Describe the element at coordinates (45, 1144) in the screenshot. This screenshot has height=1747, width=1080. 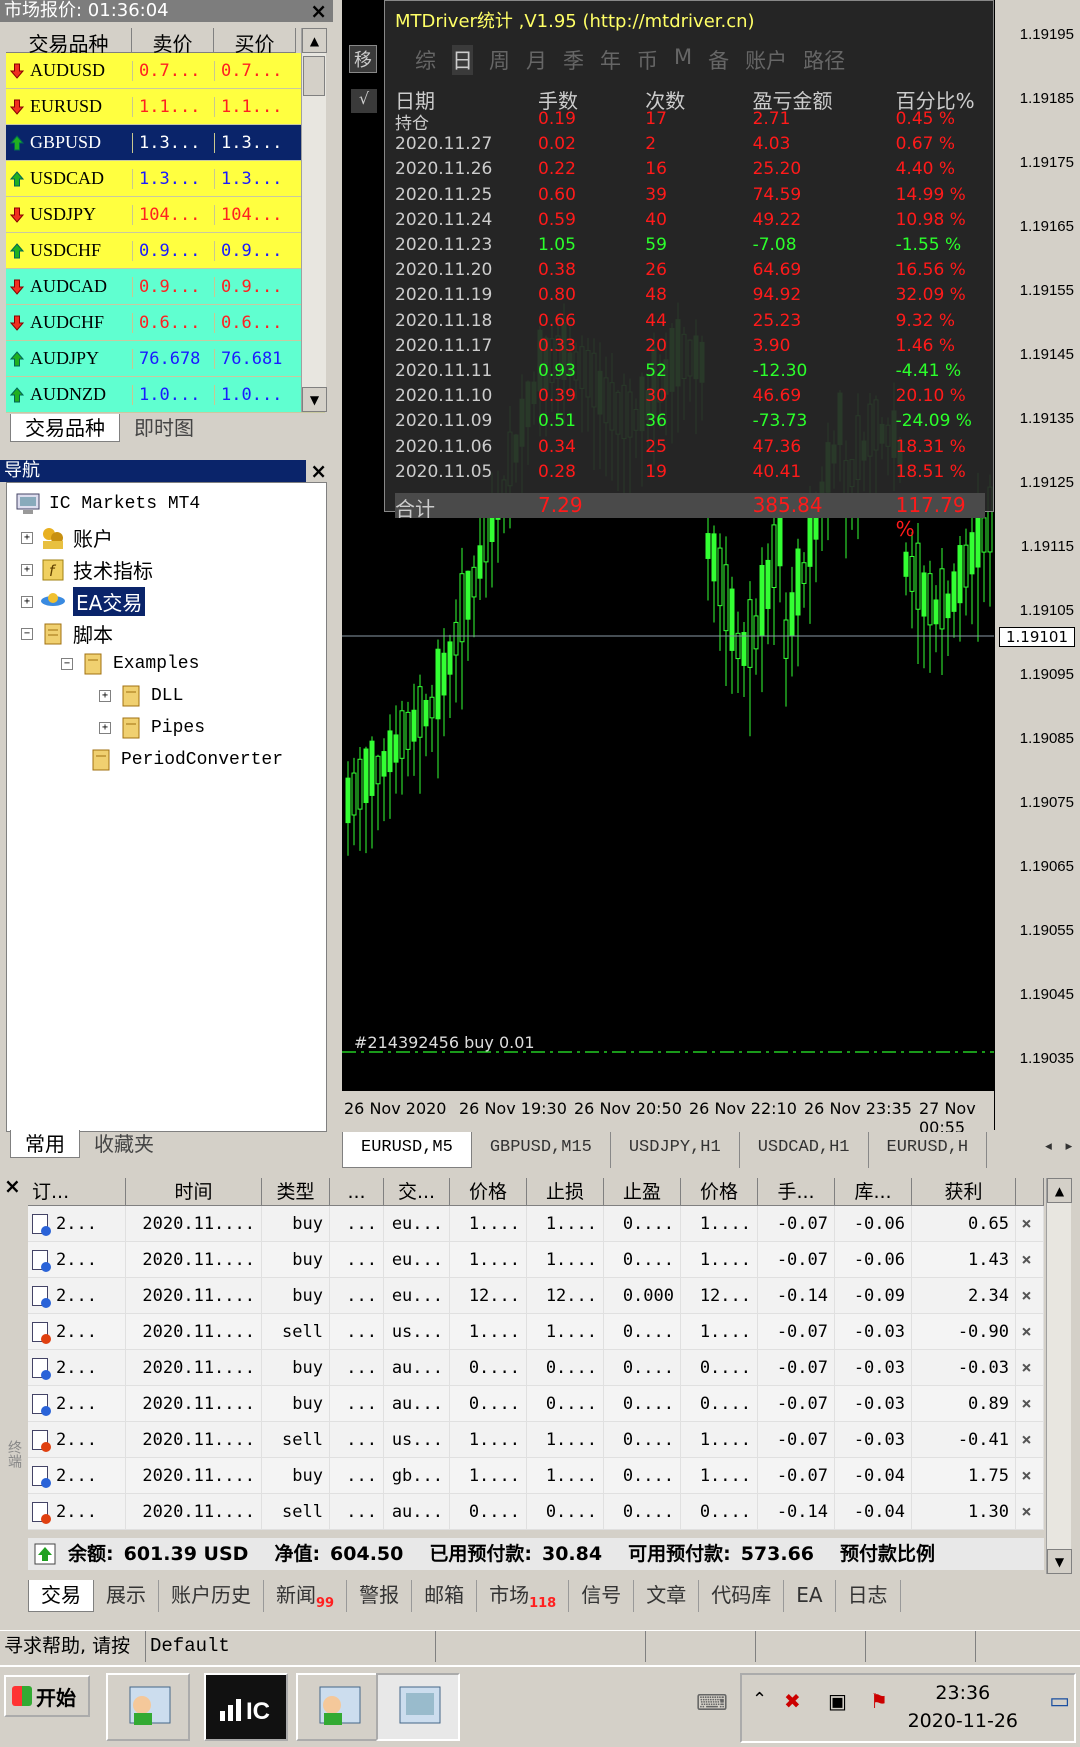
I see `tab-common: 常用` at that location.